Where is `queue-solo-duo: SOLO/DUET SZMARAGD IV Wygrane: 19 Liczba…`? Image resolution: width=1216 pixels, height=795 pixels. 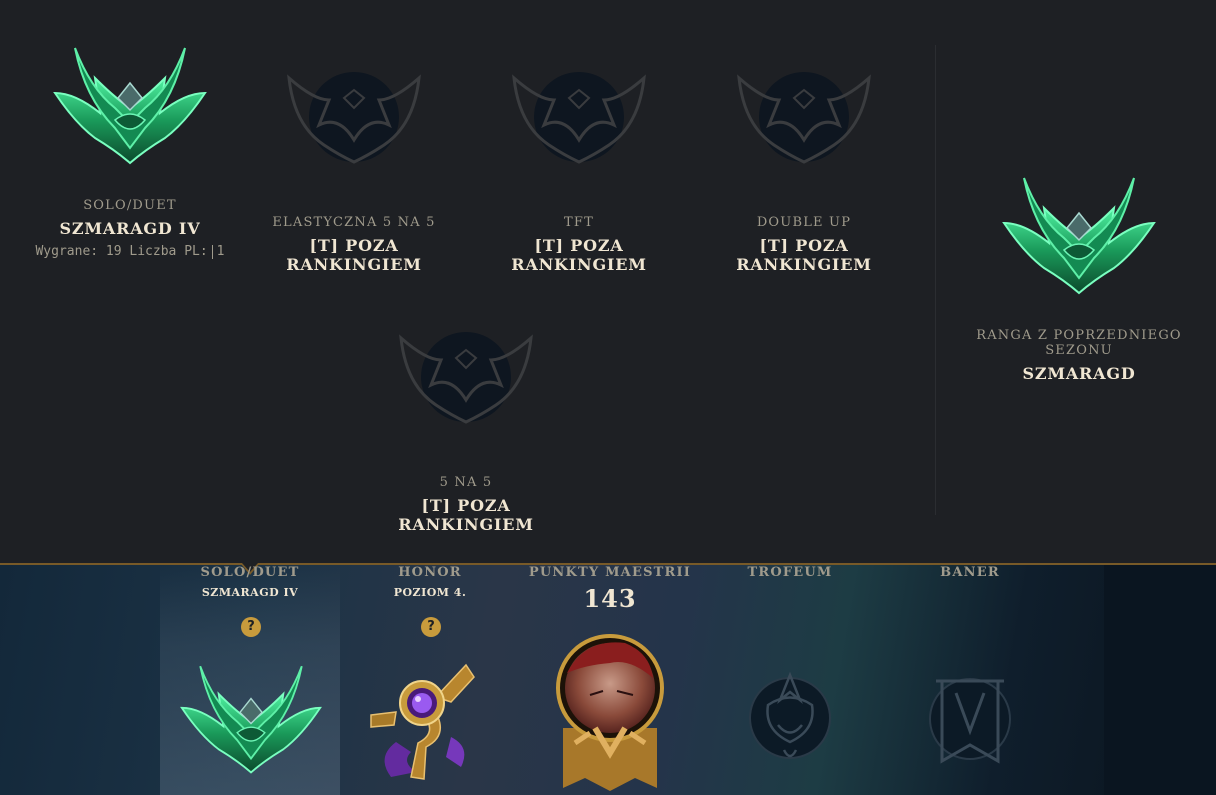 queue-solo-duo: SOLO/DUET SZMARAGD IV Wygrane: 19 Liczba… is located at coordinates (130, 148).